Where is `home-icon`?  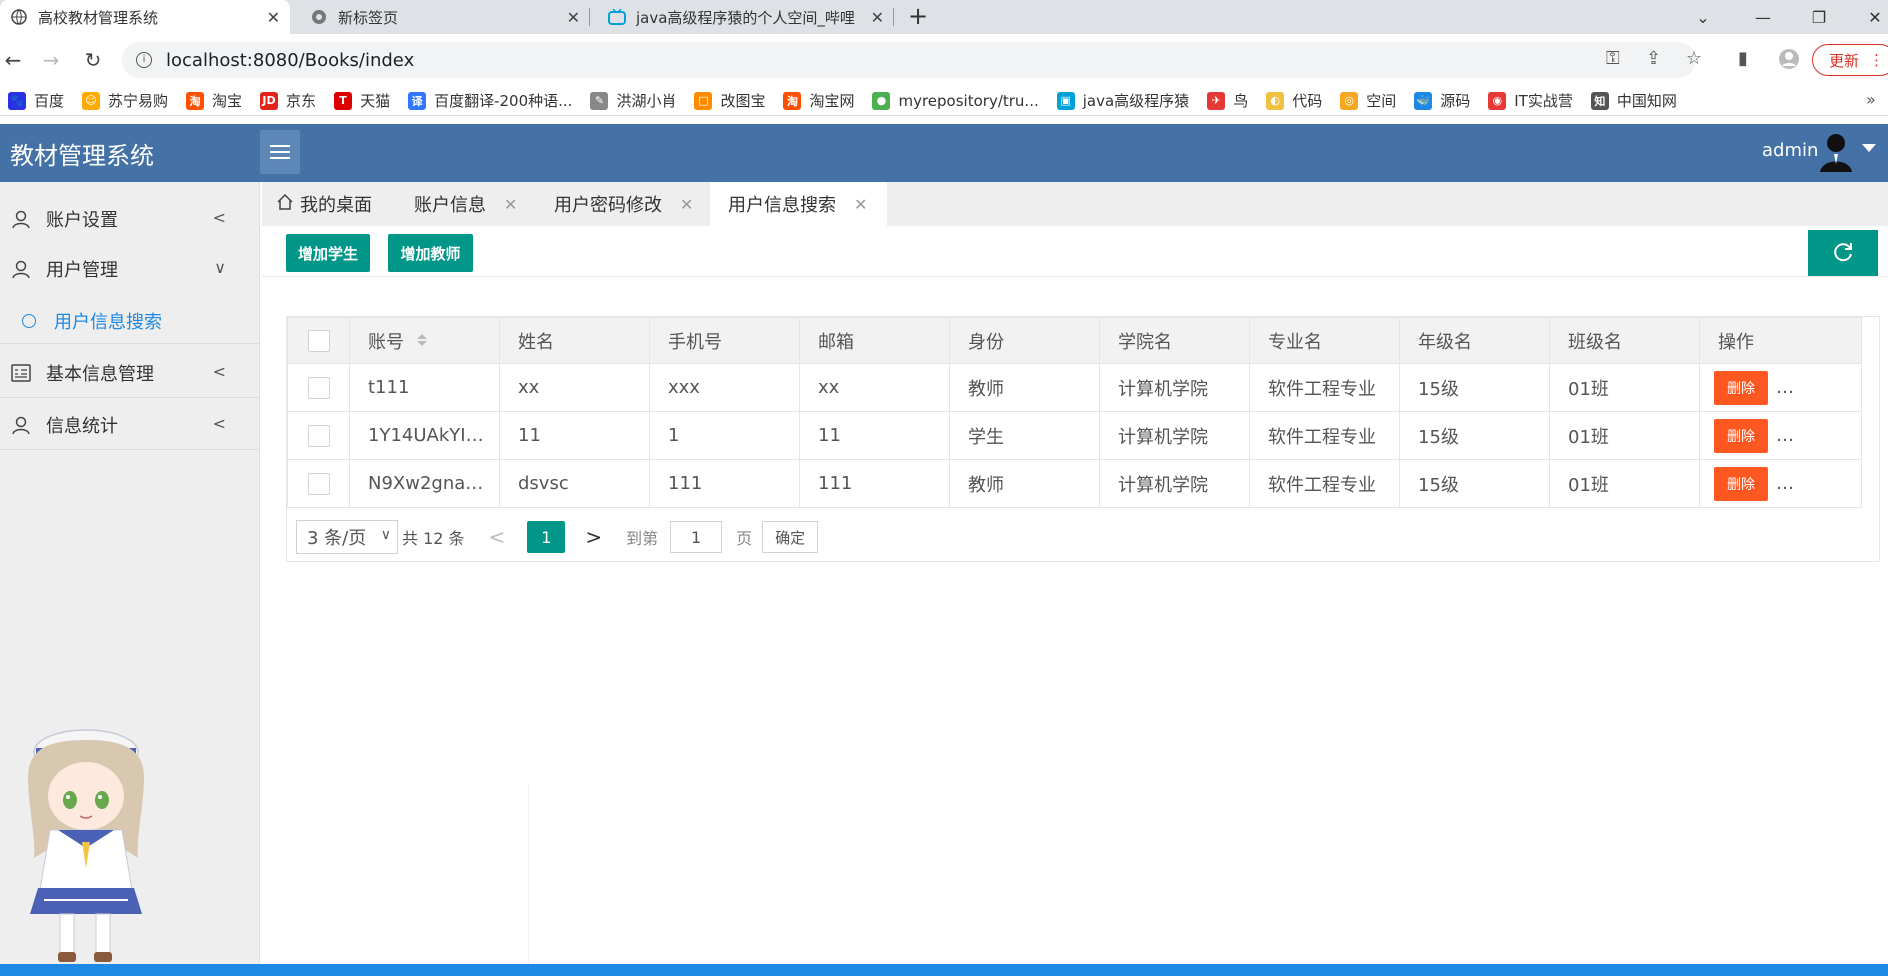
home-icon is located at coordinates (285, 204).